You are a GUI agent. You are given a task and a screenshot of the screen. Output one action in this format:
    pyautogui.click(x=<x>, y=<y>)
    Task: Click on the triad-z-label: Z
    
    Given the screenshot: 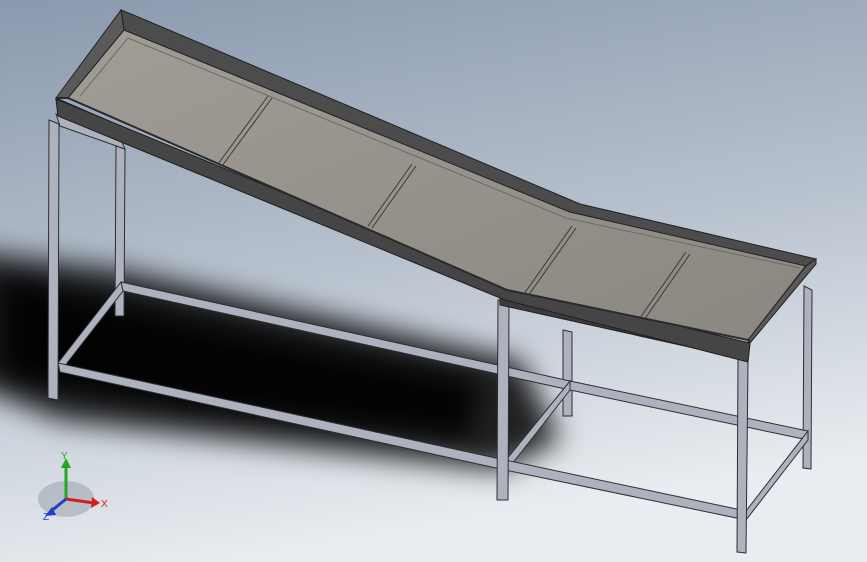 What is the action you would take?
    pyautogui.click(x=46, y=517)
    